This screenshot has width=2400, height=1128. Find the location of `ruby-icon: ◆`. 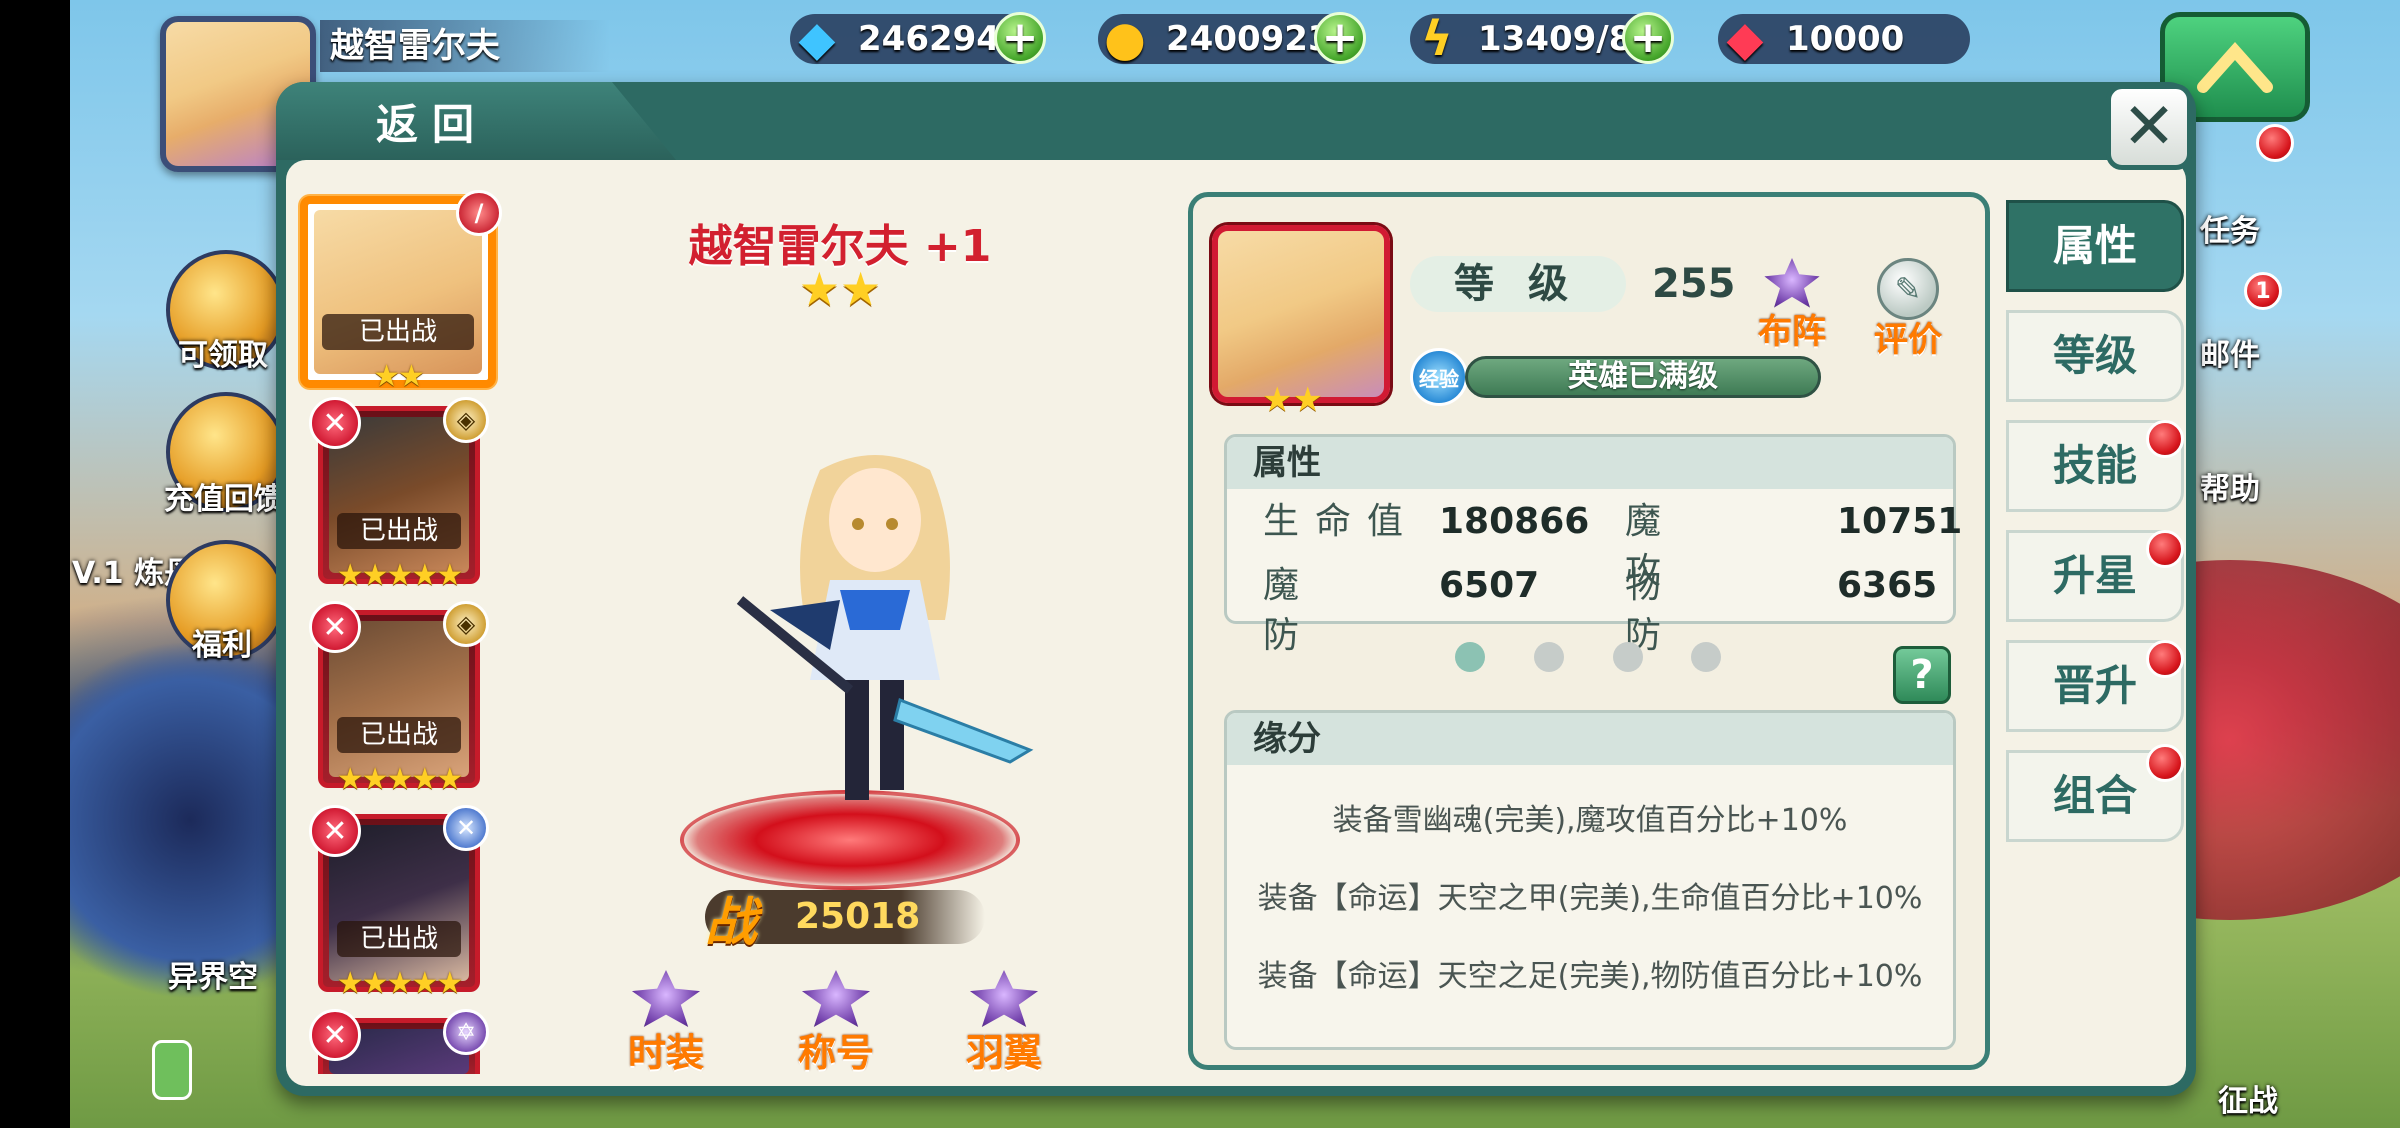

ruby-icon: ◆ is located at coordinates (1745, 39).